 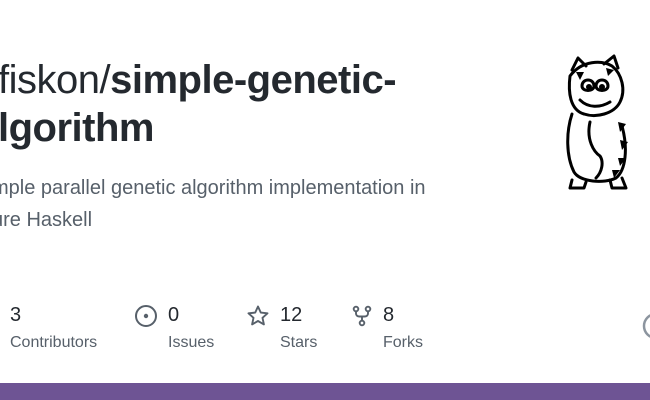 I want to click on contributors-count: 3, so click(x=16, y=315).